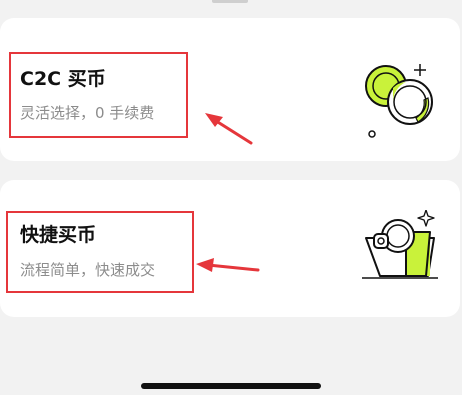 This screenshot has width=462, height=395. Describe the element at coordinates (230, 1) in the screenshot. I see `sheet-drag-handle` at that location.